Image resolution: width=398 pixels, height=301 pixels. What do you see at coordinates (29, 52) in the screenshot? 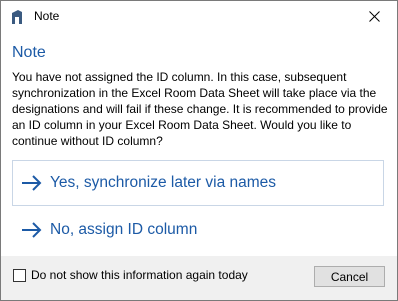
I see `dialog-heading: Note` at bounding box center [29, 52].